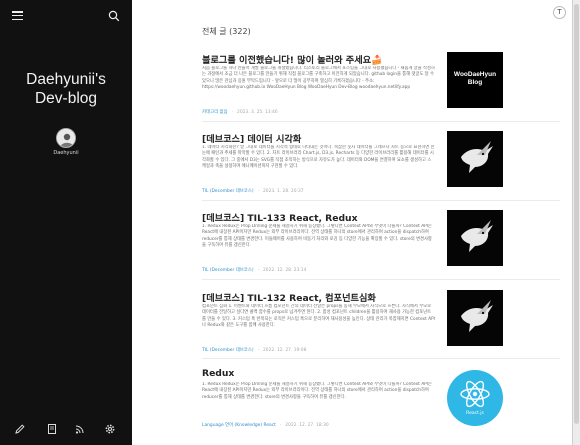 This screenshot has height=445, width=580. I want to click on menu-icon, so click(17, 16).